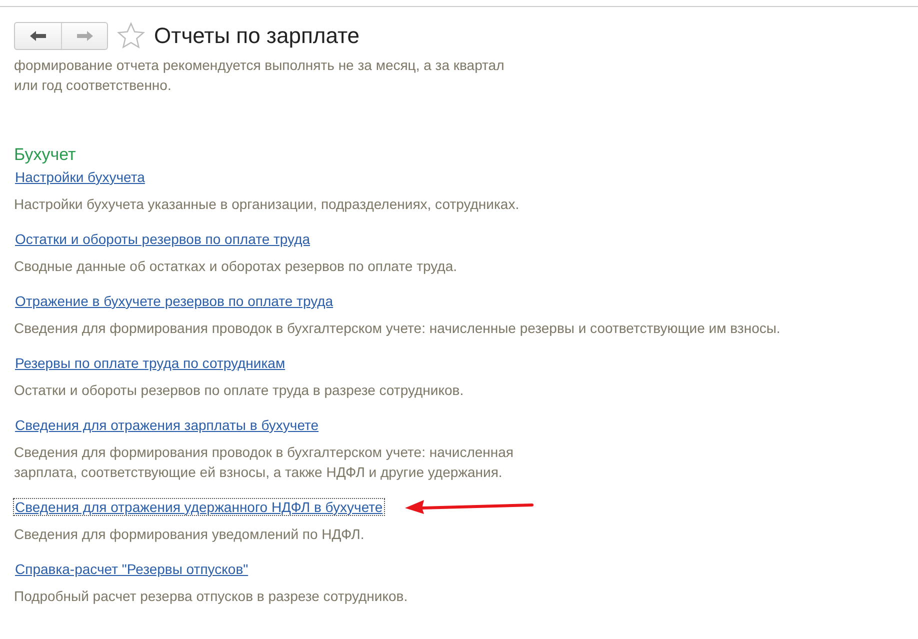 The width and height of the screenshot is (918, 639). Describe the element at coordinates (259, 472) in the screenshot. I see `description-text: зарплата, соответствующие ей взносы, а также НДФЛ и другие удержания.` at that location.